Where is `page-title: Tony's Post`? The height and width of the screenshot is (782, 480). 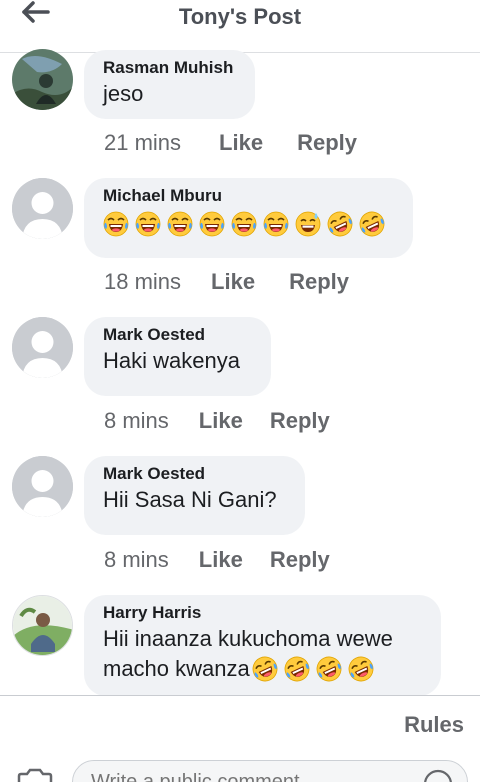 page-title: Tony's Post is located at coordinates (240, 16).